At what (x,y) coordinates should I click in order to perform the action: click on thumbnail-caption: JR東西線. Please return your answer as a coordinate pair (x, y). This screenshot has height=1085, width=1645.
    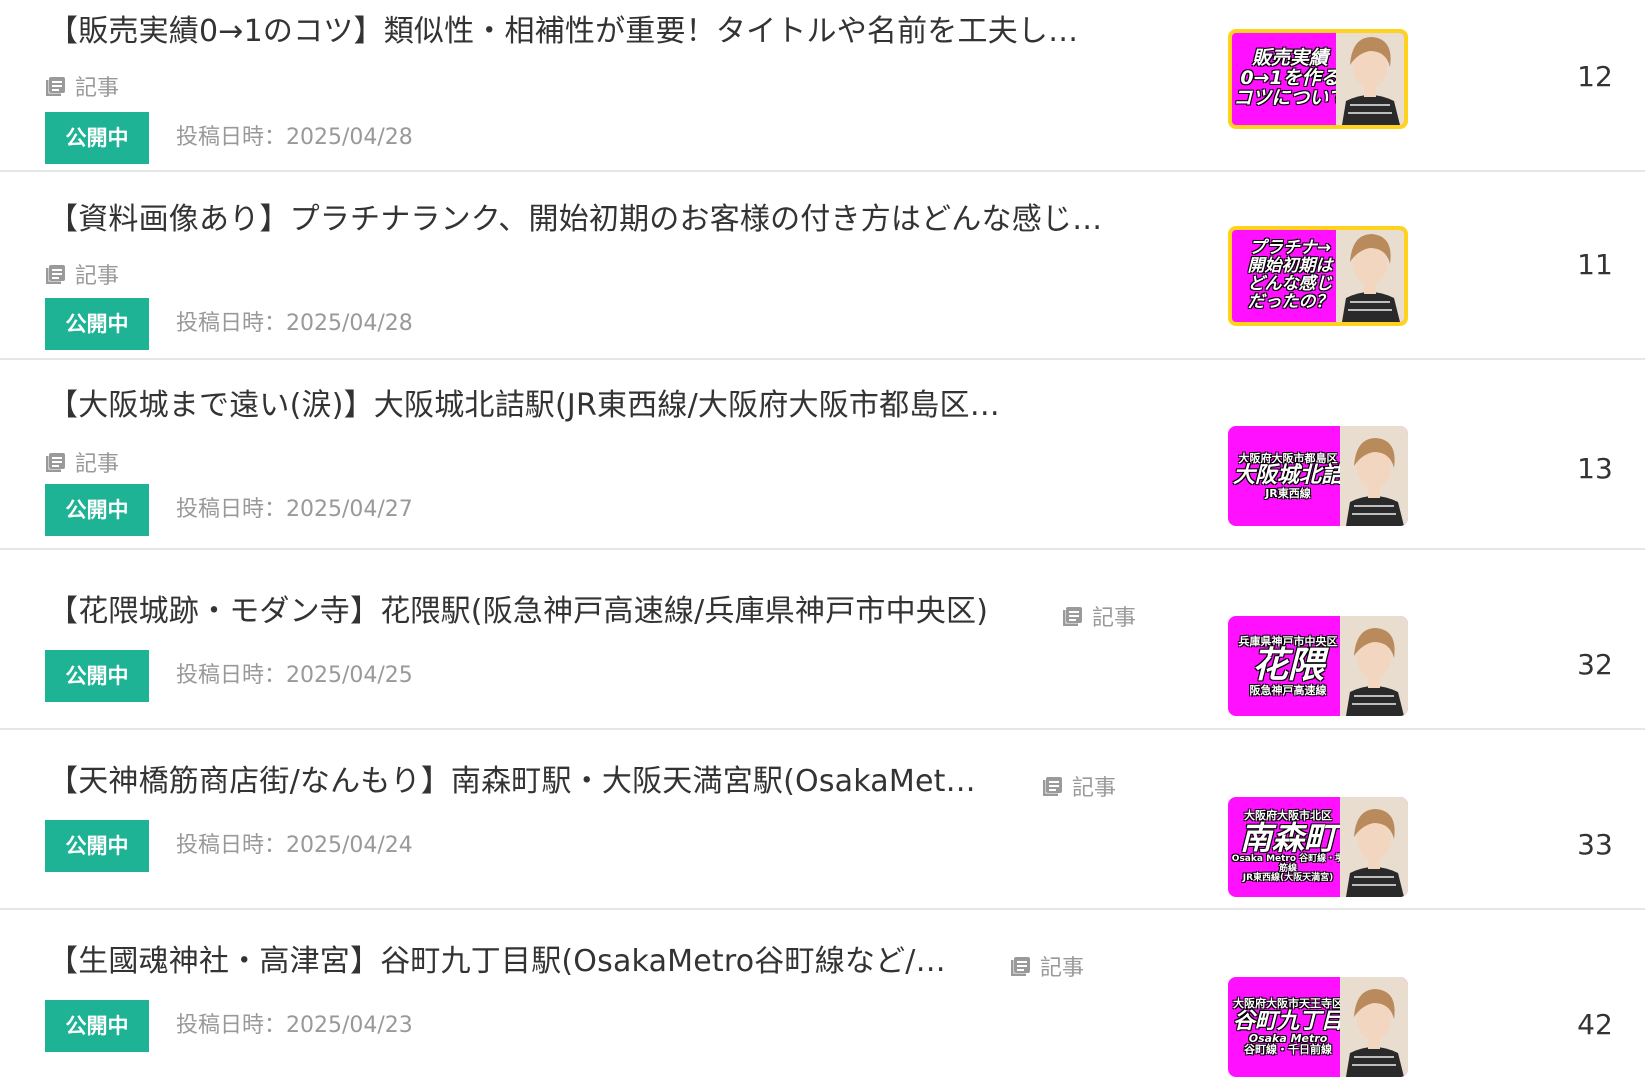
    Looking at the image, I should click on (1288, 493).